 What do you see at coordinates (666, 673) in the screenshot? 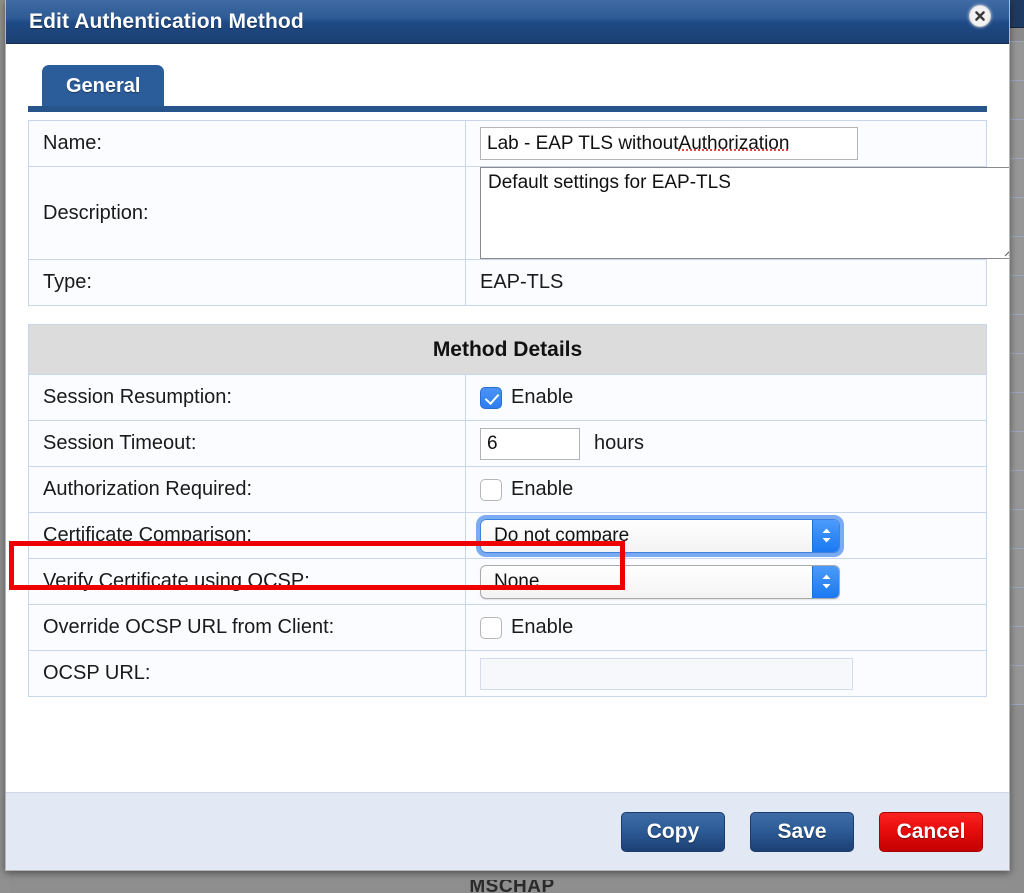
I see `ocsp-url-input` at bounding box center [666, 673].